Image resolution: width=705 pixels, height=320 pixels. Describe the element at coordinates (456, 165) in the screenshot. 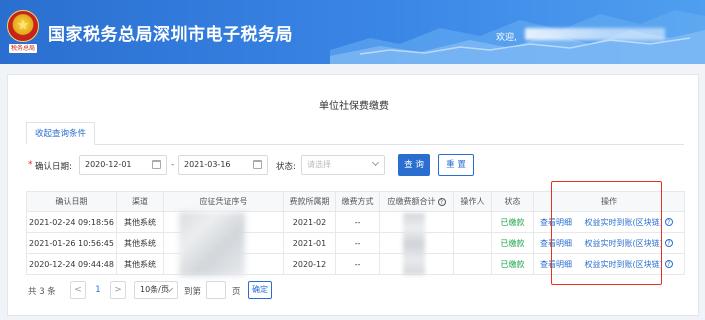

I see `reset-button: 重 置` at that location.